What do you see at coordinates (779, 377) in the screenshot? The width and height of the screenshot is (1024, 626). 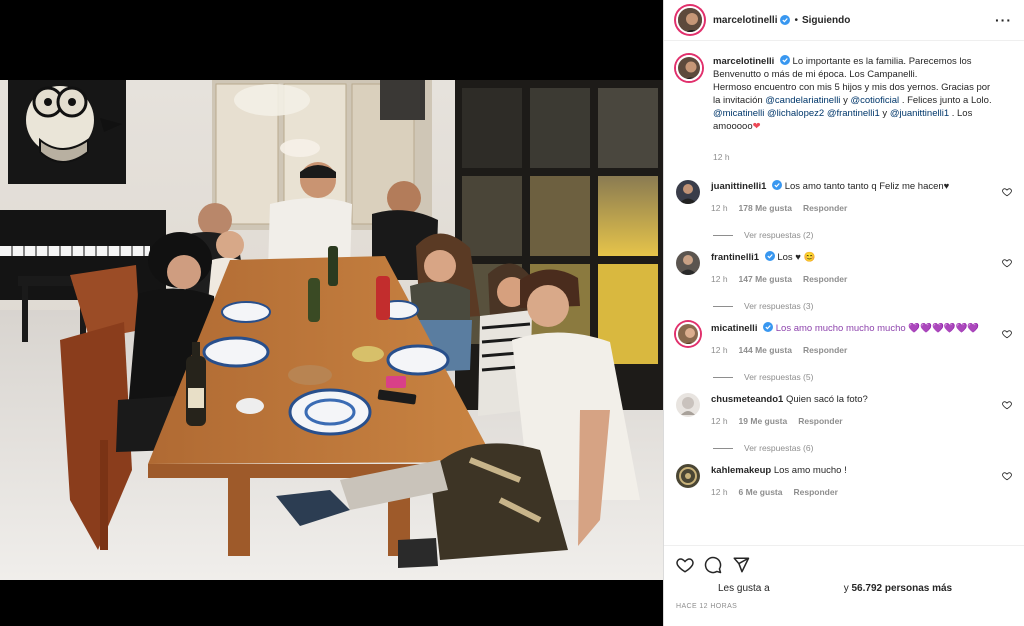 I see `view-replies-label: Ver respuestas (5)` at bounding box center [779, 377].